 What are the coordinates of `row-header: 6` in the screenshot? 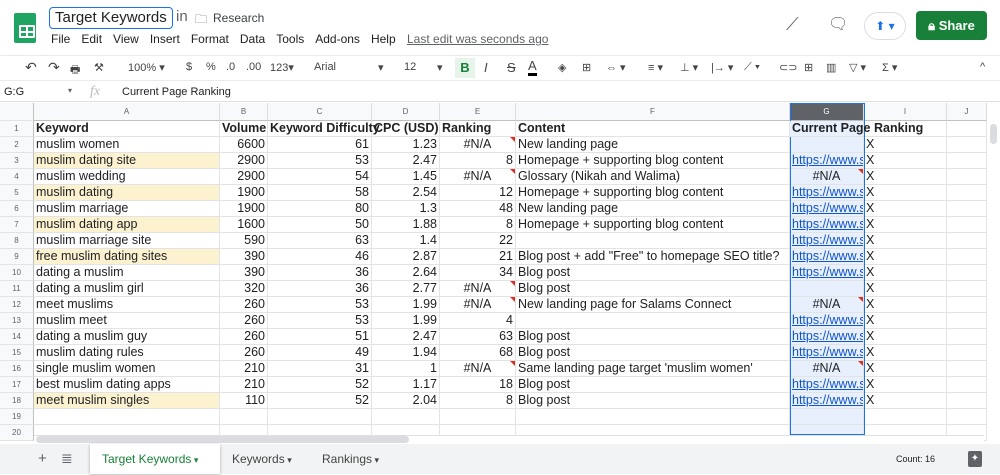 It's located at (17, 209).